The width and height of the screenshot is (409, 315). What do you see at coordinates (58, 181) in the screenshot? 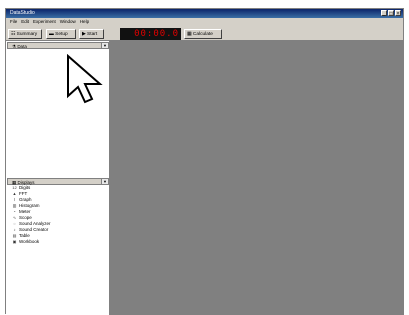
I see `displays-panel-header: ▦ Displays ▼` at bounding box center [58, 181].